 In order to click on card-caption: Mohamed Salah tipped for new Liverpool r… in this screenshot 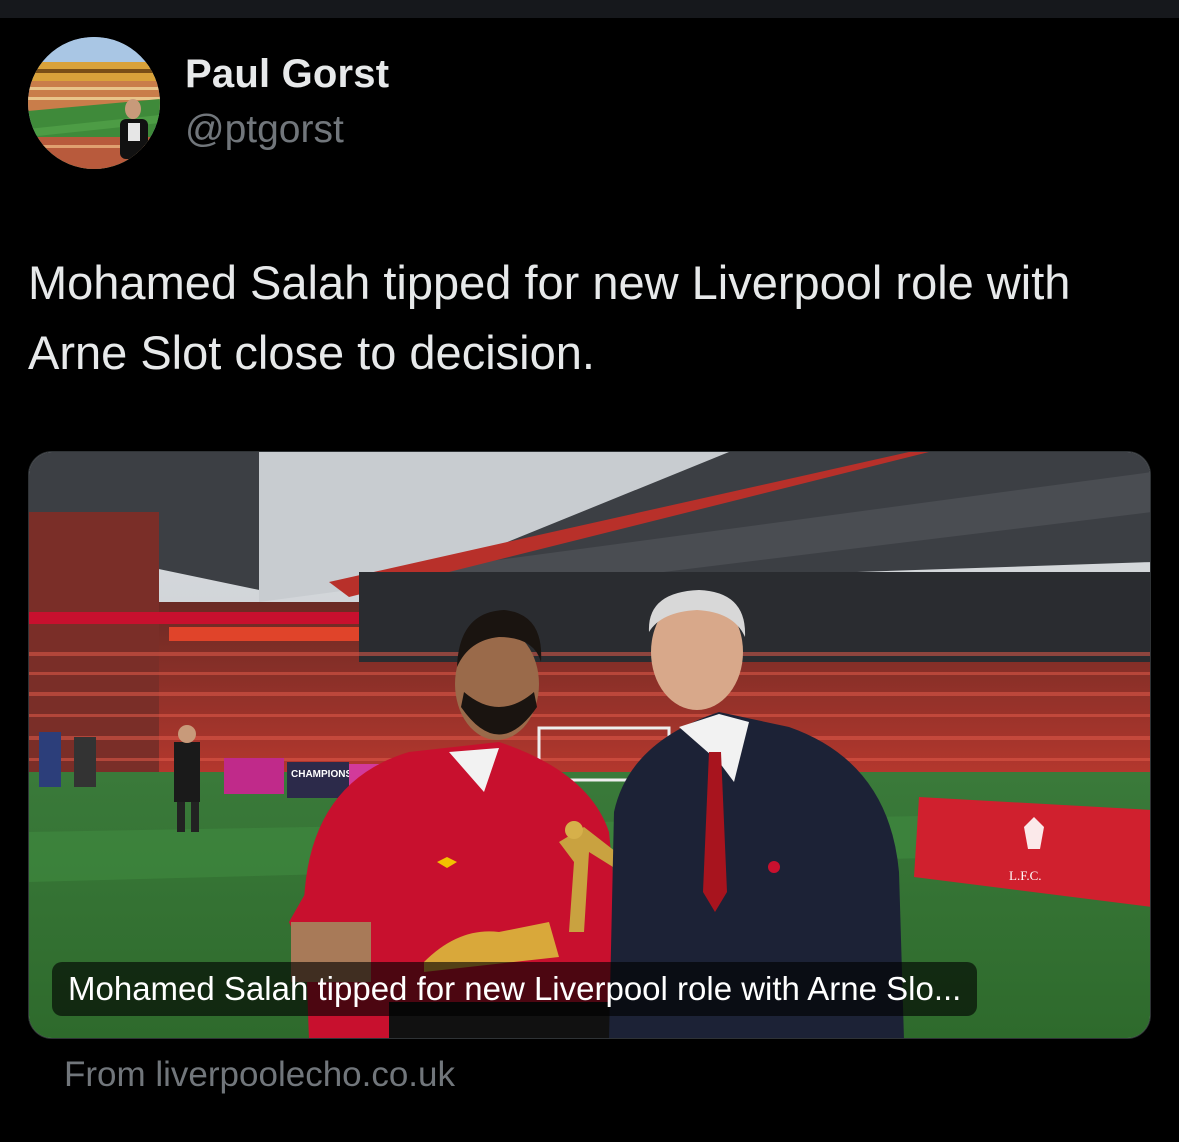, I will do `click(515, 989)`.